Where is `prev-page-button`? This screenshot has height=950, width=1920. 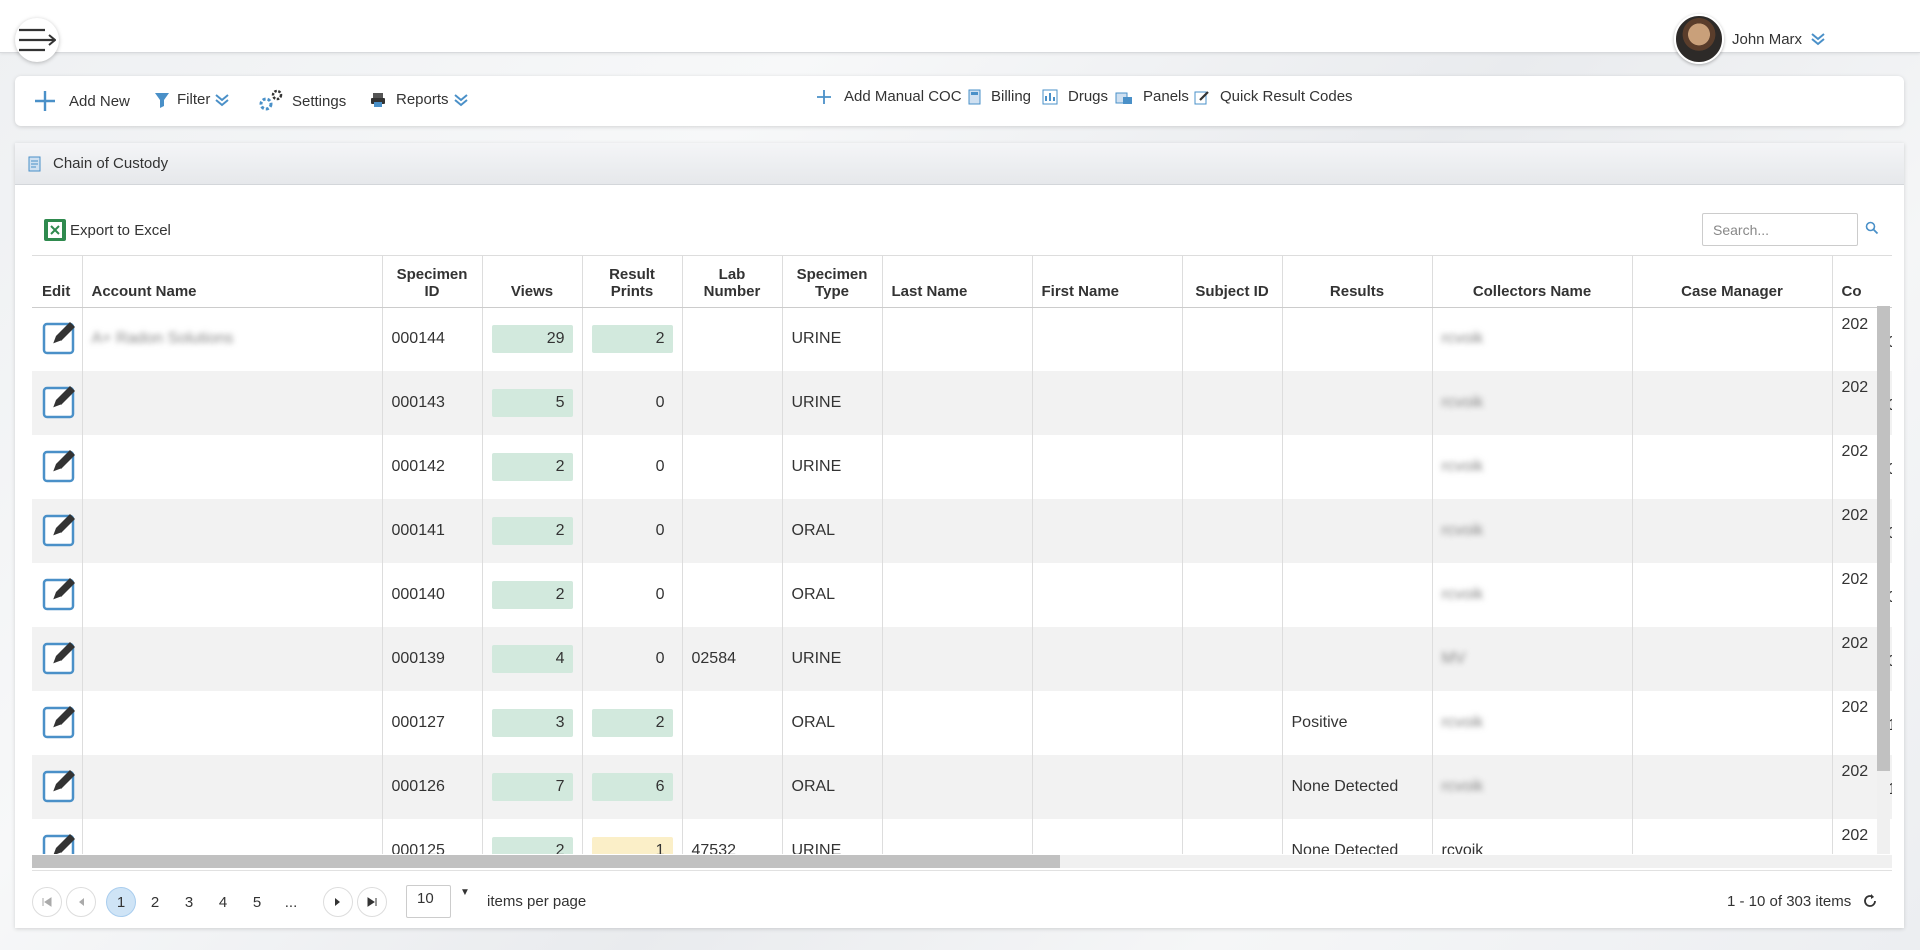 prev-page-button is located at coordinates (81, 902).